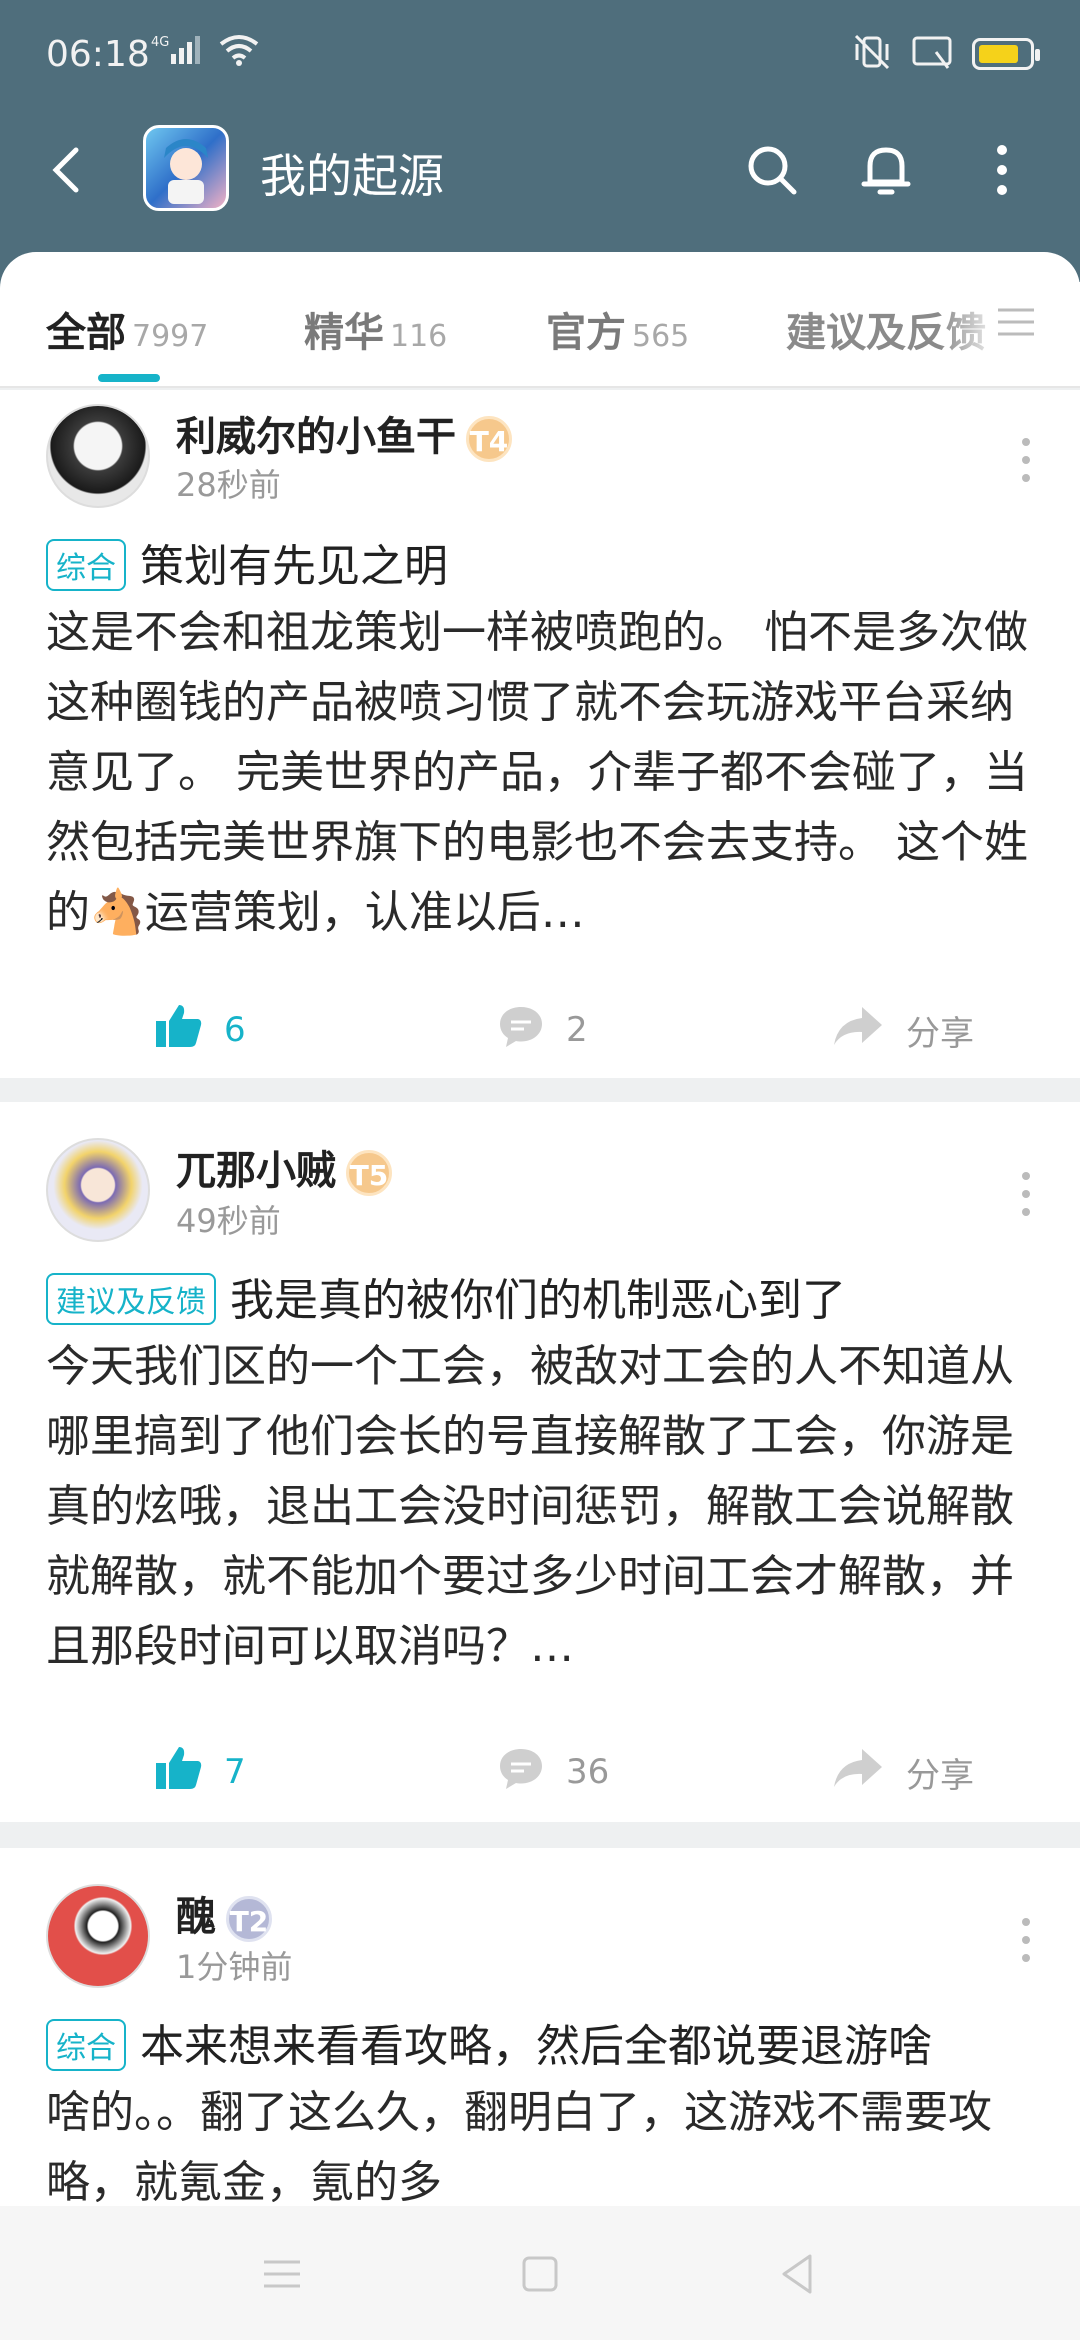 The width and height of the screenshot is (1080, 2340). What do you see at coordinates (617, 329) in the screenshot?
I see `tab-official: 官方 565` at bounding box center [617, 329].